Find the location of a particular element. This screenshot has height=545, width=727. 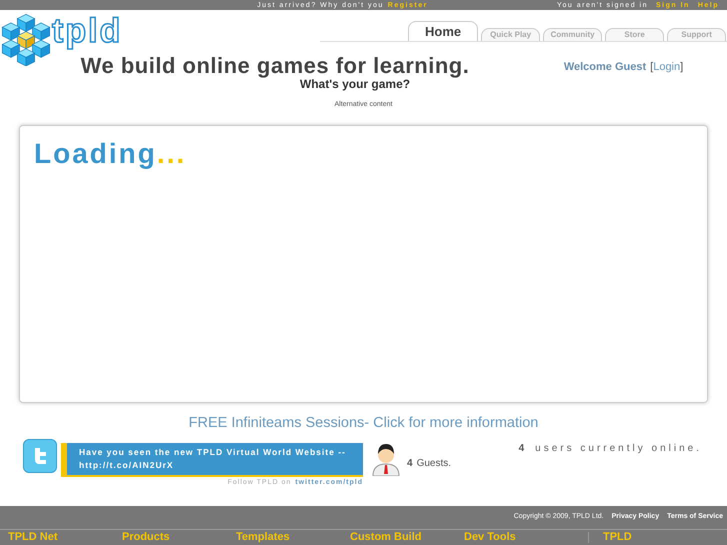

tweet-text: Have you seen the new TPLD Virtual World Website -- http://t.co/AIN2UrX is located at coordinates (213, 459).